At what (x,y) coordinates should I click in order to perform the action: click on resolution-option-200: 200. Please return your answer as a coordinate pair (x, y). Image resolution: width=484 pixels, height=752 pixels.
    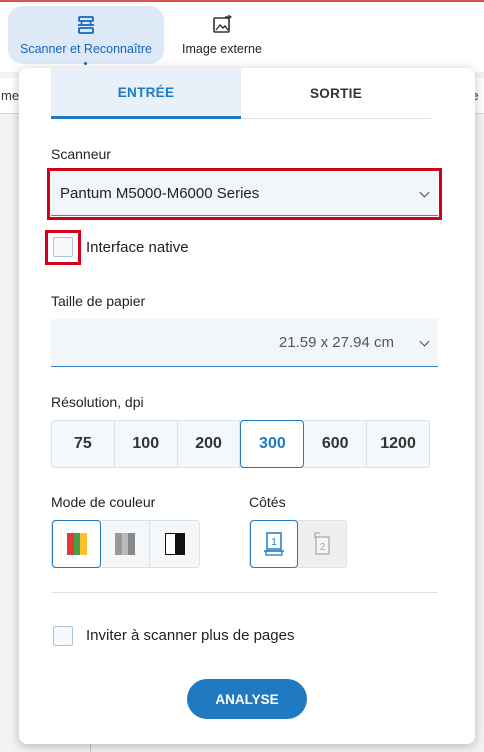
    Looking at the image, I should click on (209, 444).